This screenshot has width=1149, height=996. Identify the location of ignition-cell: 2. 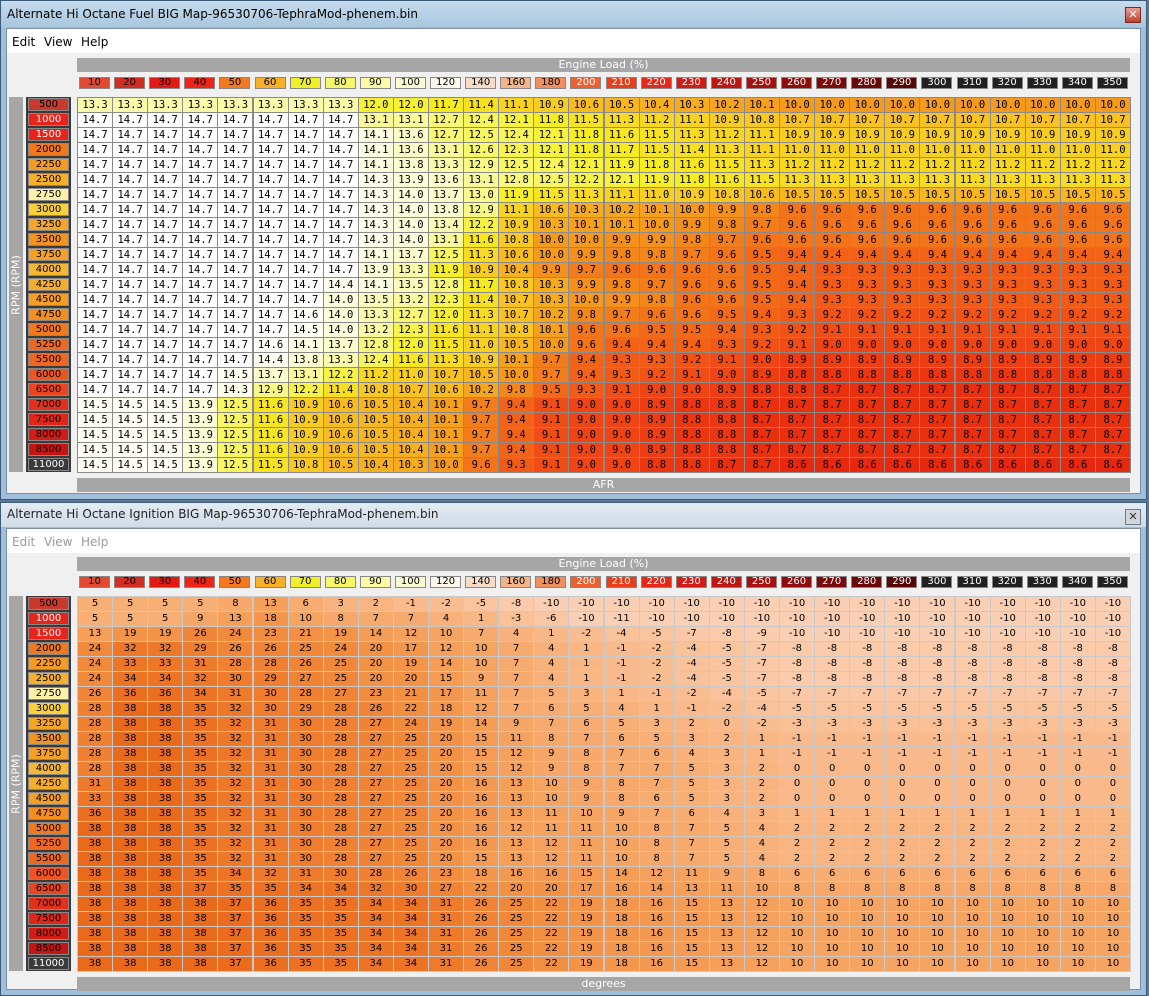
(937, 829).